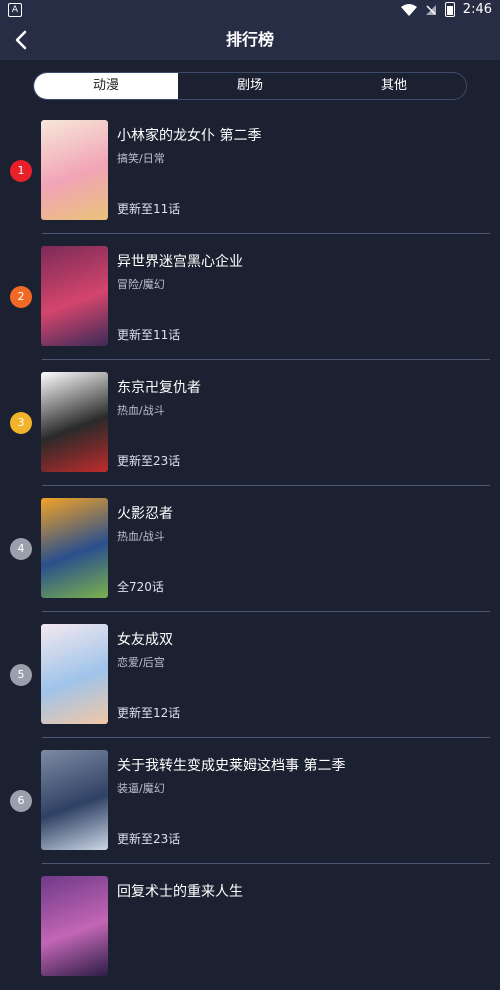 This screenshot has width=500, height=990. I want to click on ranking-item: 3 东京卍复仇者 热血/战斗 更新至23话, so click(250, 423).